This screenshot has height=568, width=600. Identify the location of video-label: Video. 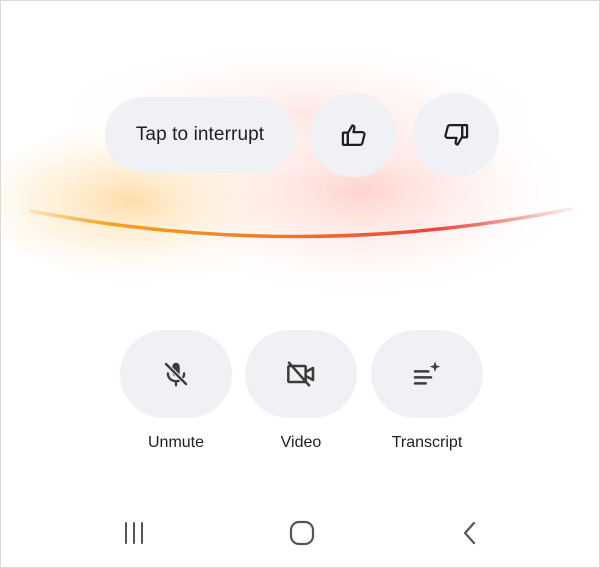
(301, 442).